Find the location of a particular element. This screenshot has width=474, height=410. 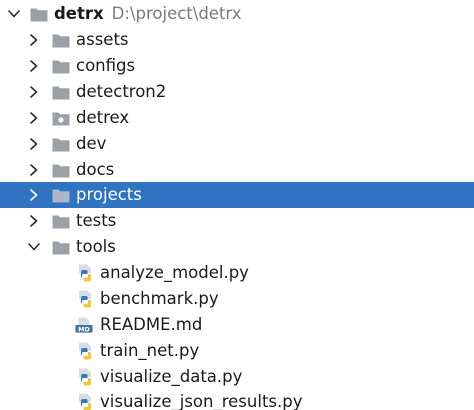

folder-label: configs is located at coordinates (106, 65).